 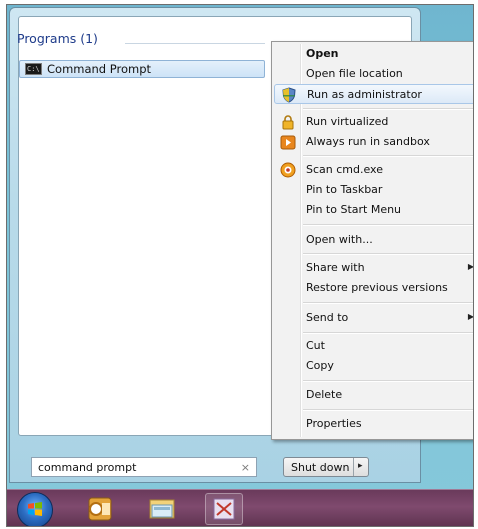 What do you see at coordinates (373, 346) in the screenshot?
I see `menu-item-cut: Cut` at bounding box center [373, 346].